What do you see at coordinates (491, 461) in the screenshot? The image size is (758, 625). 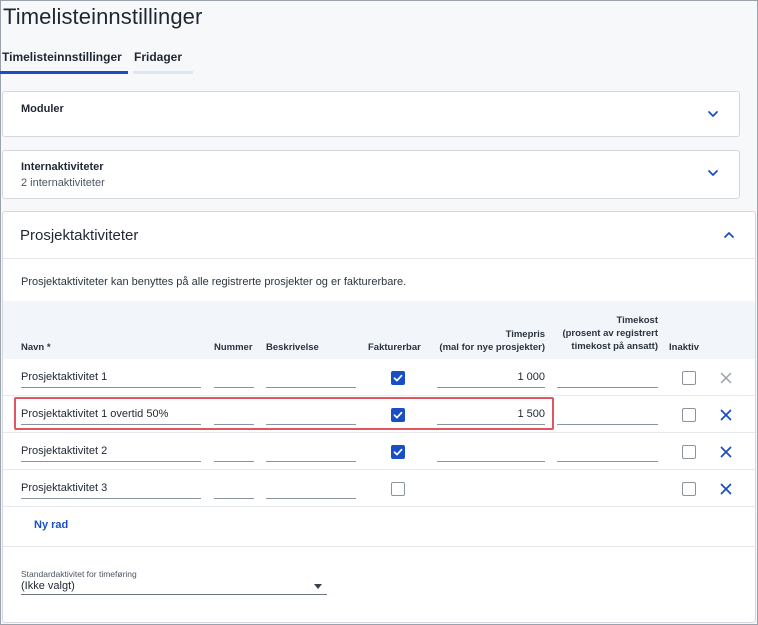 I see `timepris-field` at bounding box center [491, 461].